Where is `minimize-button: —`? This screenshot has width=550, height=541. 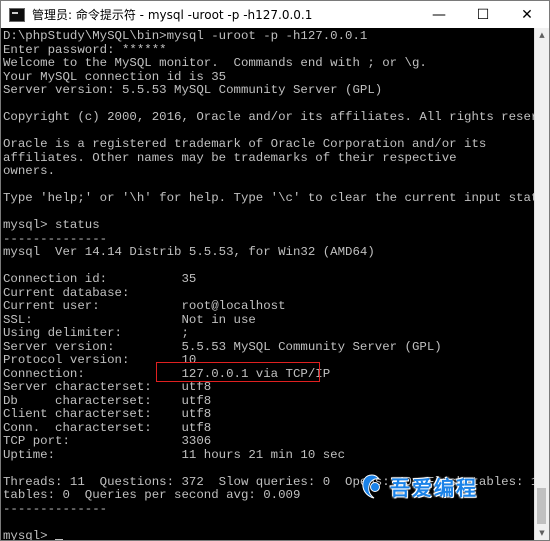
minimize-button: — is located at coordinates (439, 14).